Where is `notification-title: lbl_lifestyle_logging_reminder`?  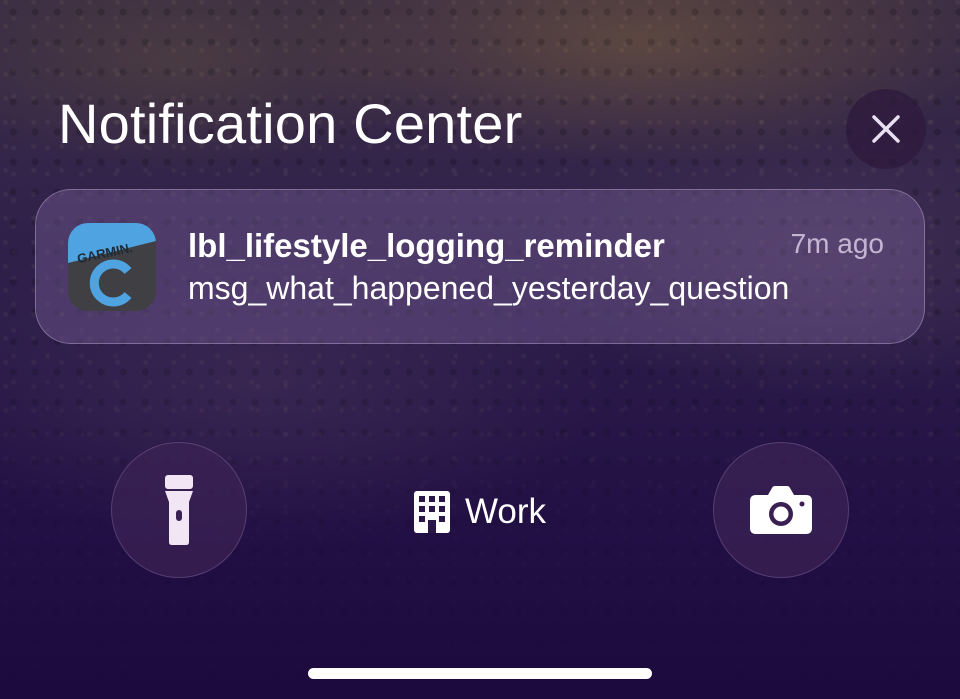
notification-title: lbl_lifestyle_logging_reminder is located at coordinates (426, 245).